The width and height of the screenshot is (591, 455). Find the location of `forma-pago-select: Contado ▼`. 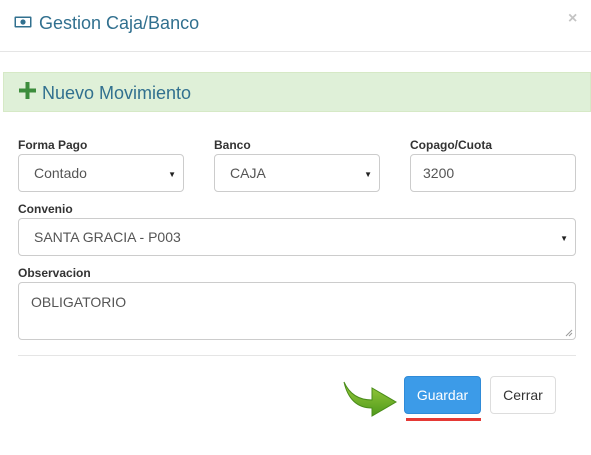

forma-pago-select: Contado ▼ is located at coordinates (101, 173).